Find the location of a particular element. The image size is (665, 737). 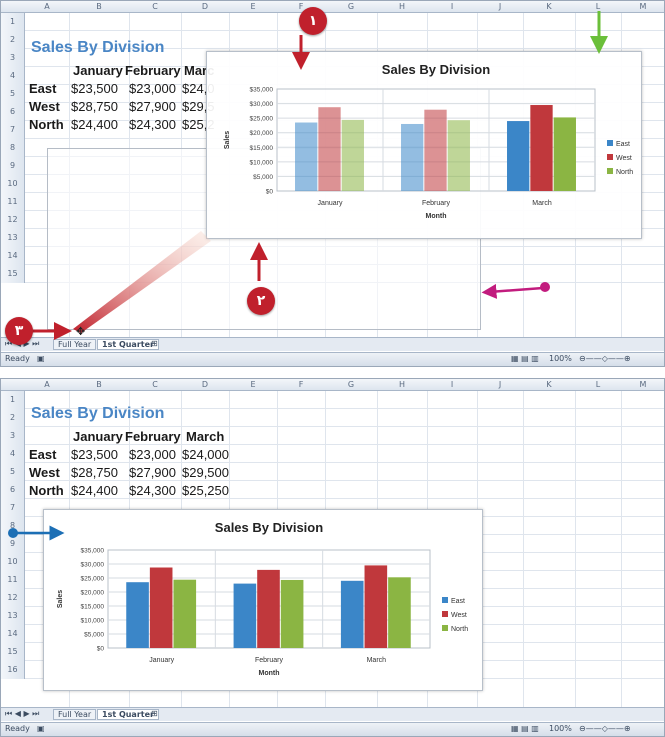

cell-north-march: $25,250 is located at coordinates (205, 491).